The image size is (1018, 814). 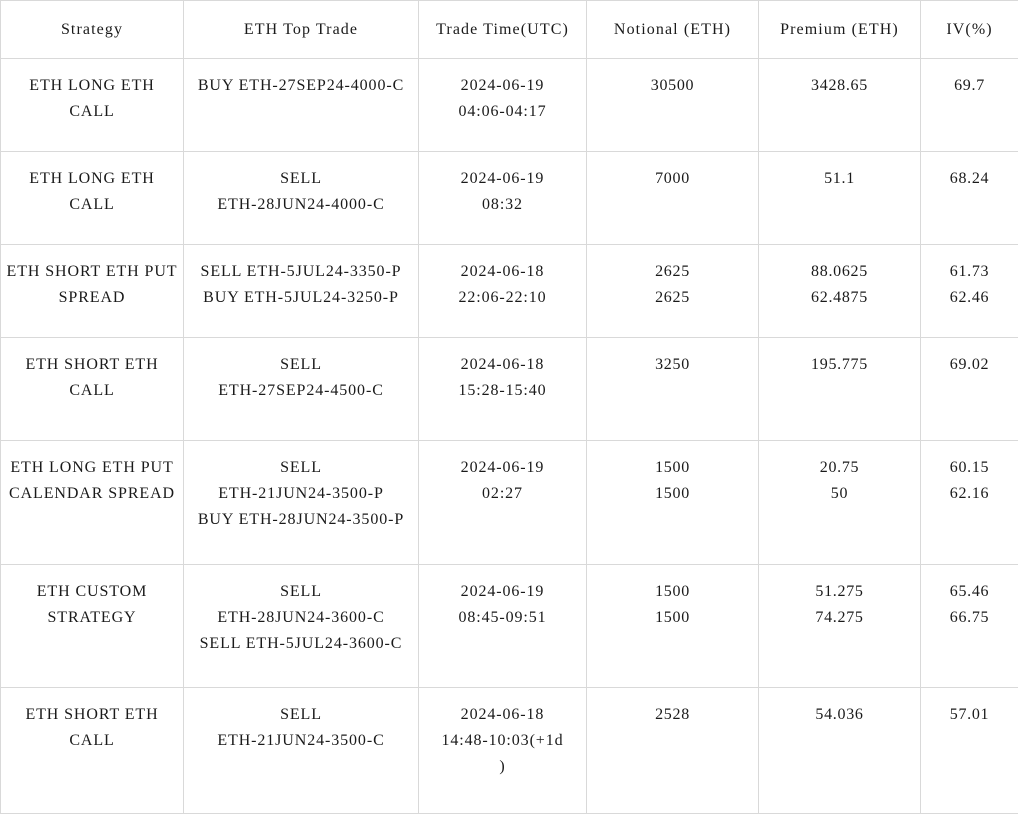 I want to click on cell-lines: 20.7550, so click(x=839, y=481).